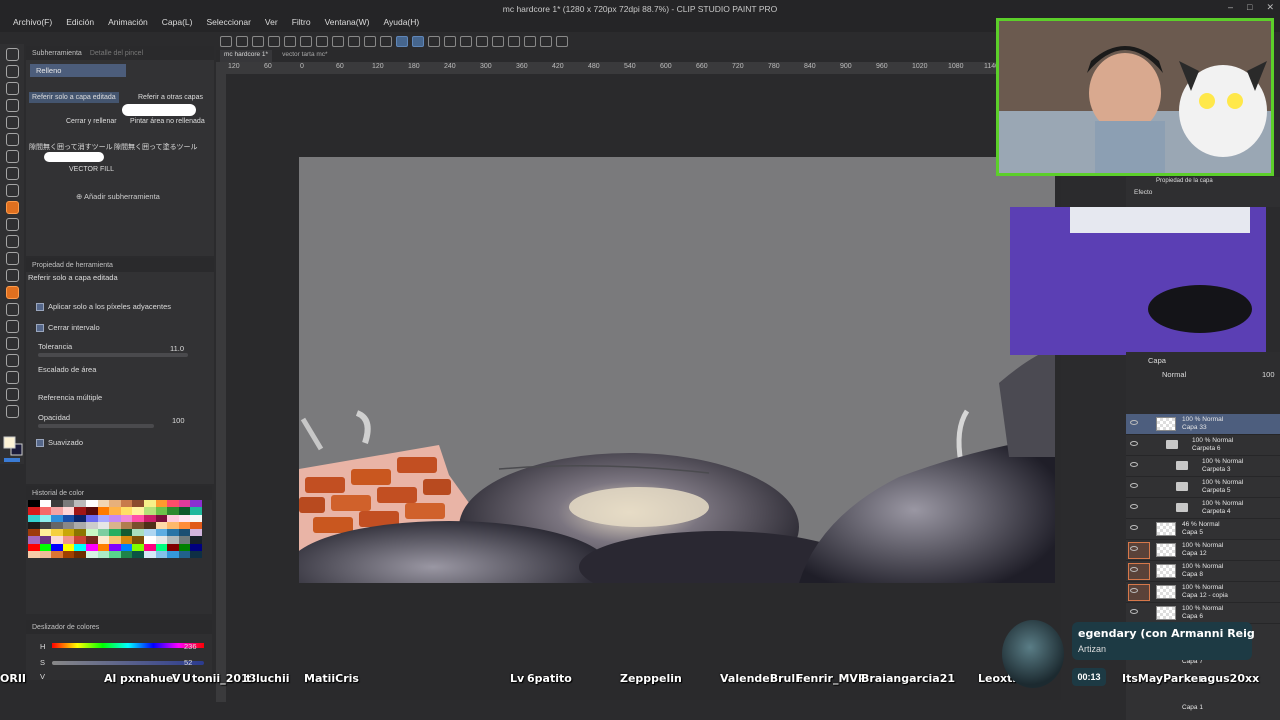  What do you see at coordinates (306, 41) in the screenshot?
I see `redo-icon` at bounding box center [306, 41].